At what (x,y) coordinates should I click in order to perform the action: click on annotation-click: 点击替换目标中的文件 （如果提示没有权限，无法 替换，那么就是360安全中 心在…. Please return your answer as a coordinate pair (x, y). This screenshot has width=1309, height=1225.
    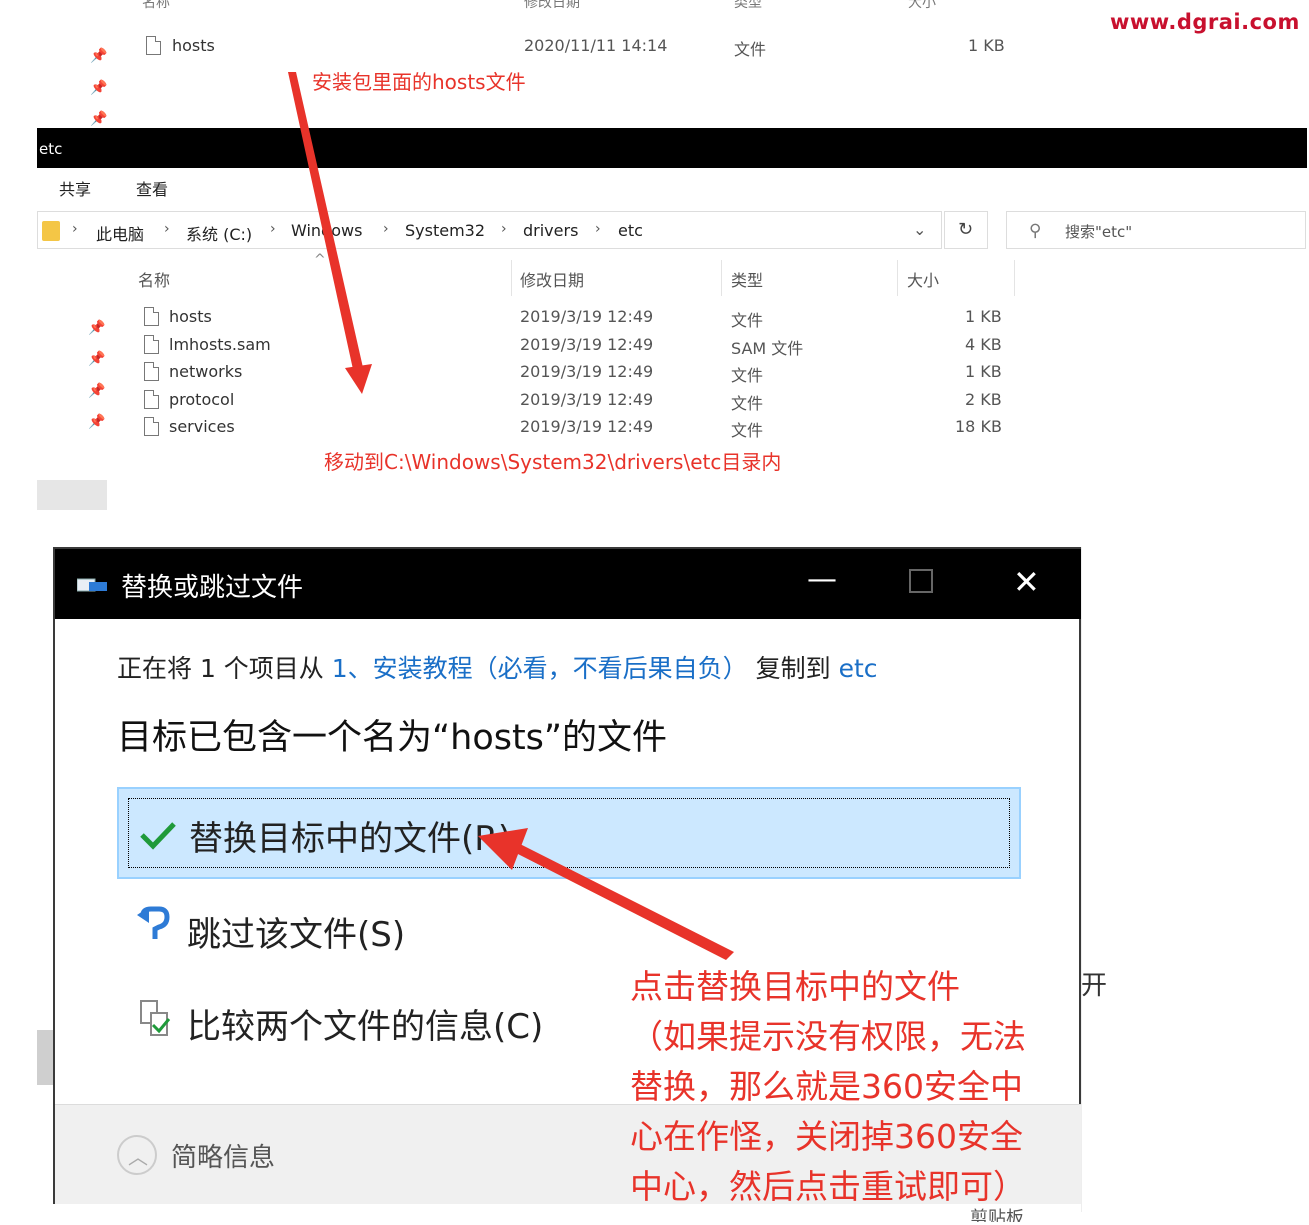
    Looking at the image, I should click on (855, 1087).